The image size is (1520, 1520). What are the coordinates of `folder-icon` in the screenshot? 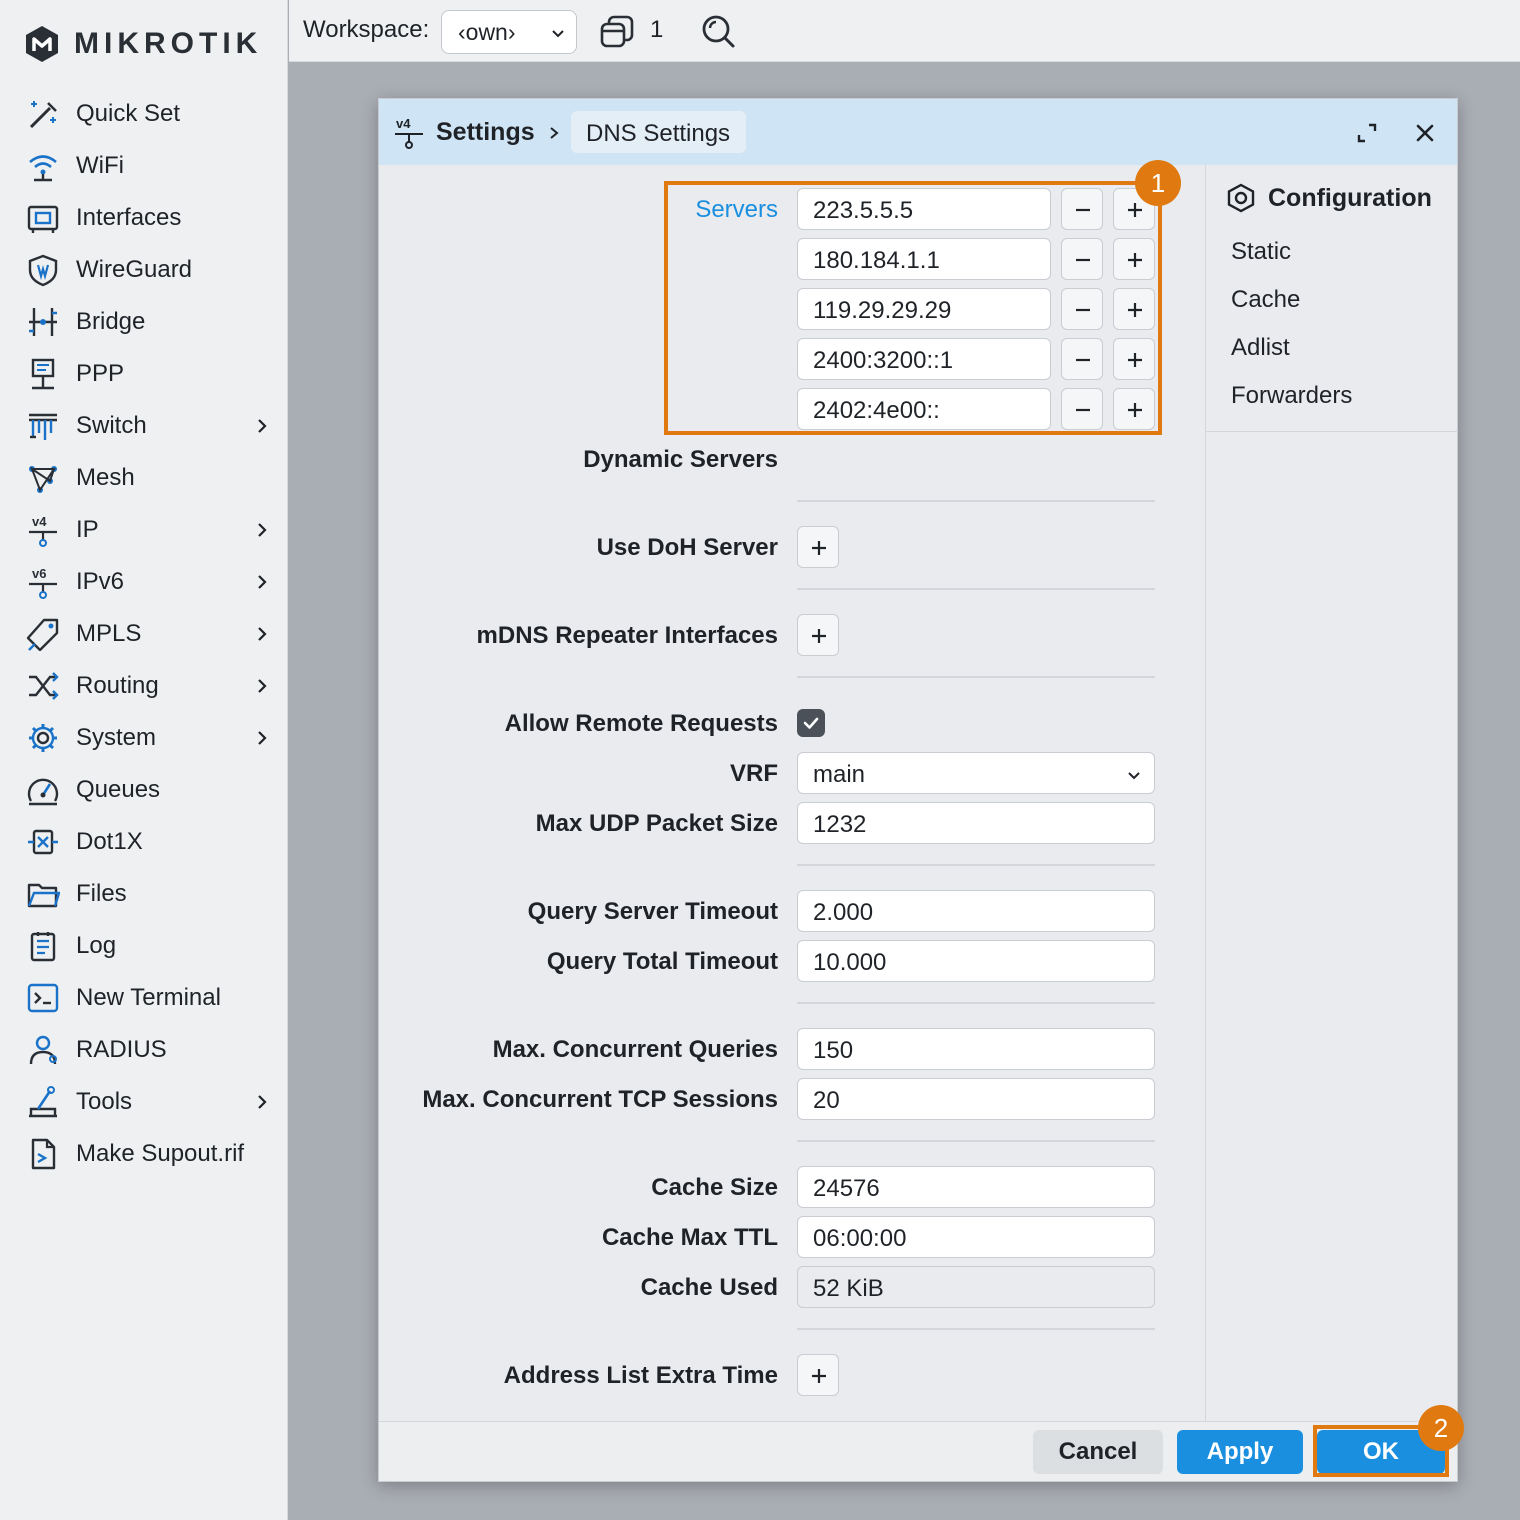 It's located at (43, 894).